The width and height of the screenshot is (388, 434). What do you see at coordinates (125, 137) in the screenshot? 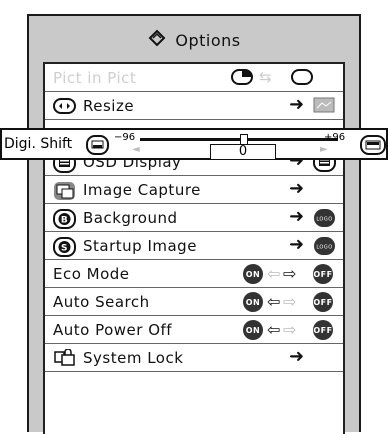
I see `digi-shift-min: −96` at bounding box center [125, 137].